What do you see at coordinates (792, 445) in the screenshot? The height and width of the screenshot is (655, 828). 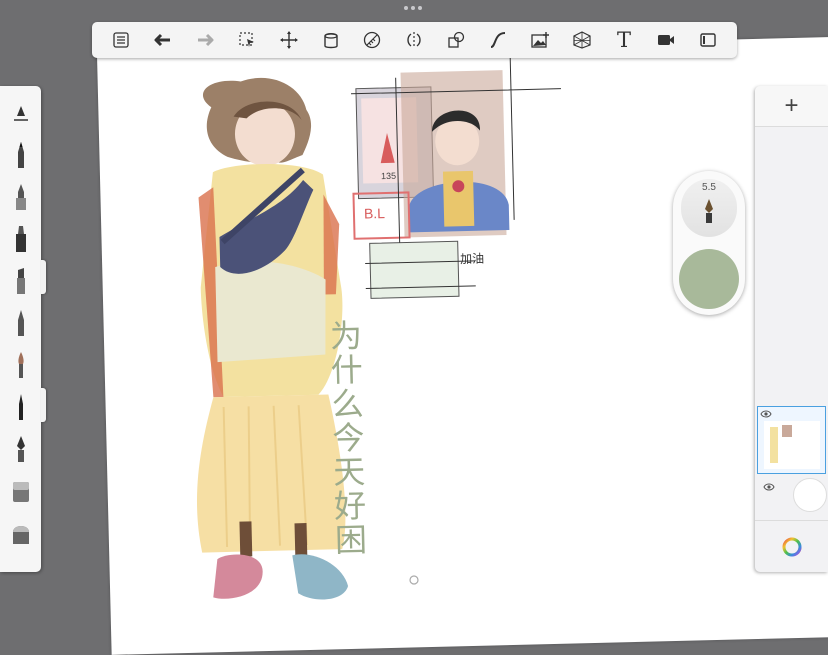 I see `layer-preview` at bounding box center [792, 445].